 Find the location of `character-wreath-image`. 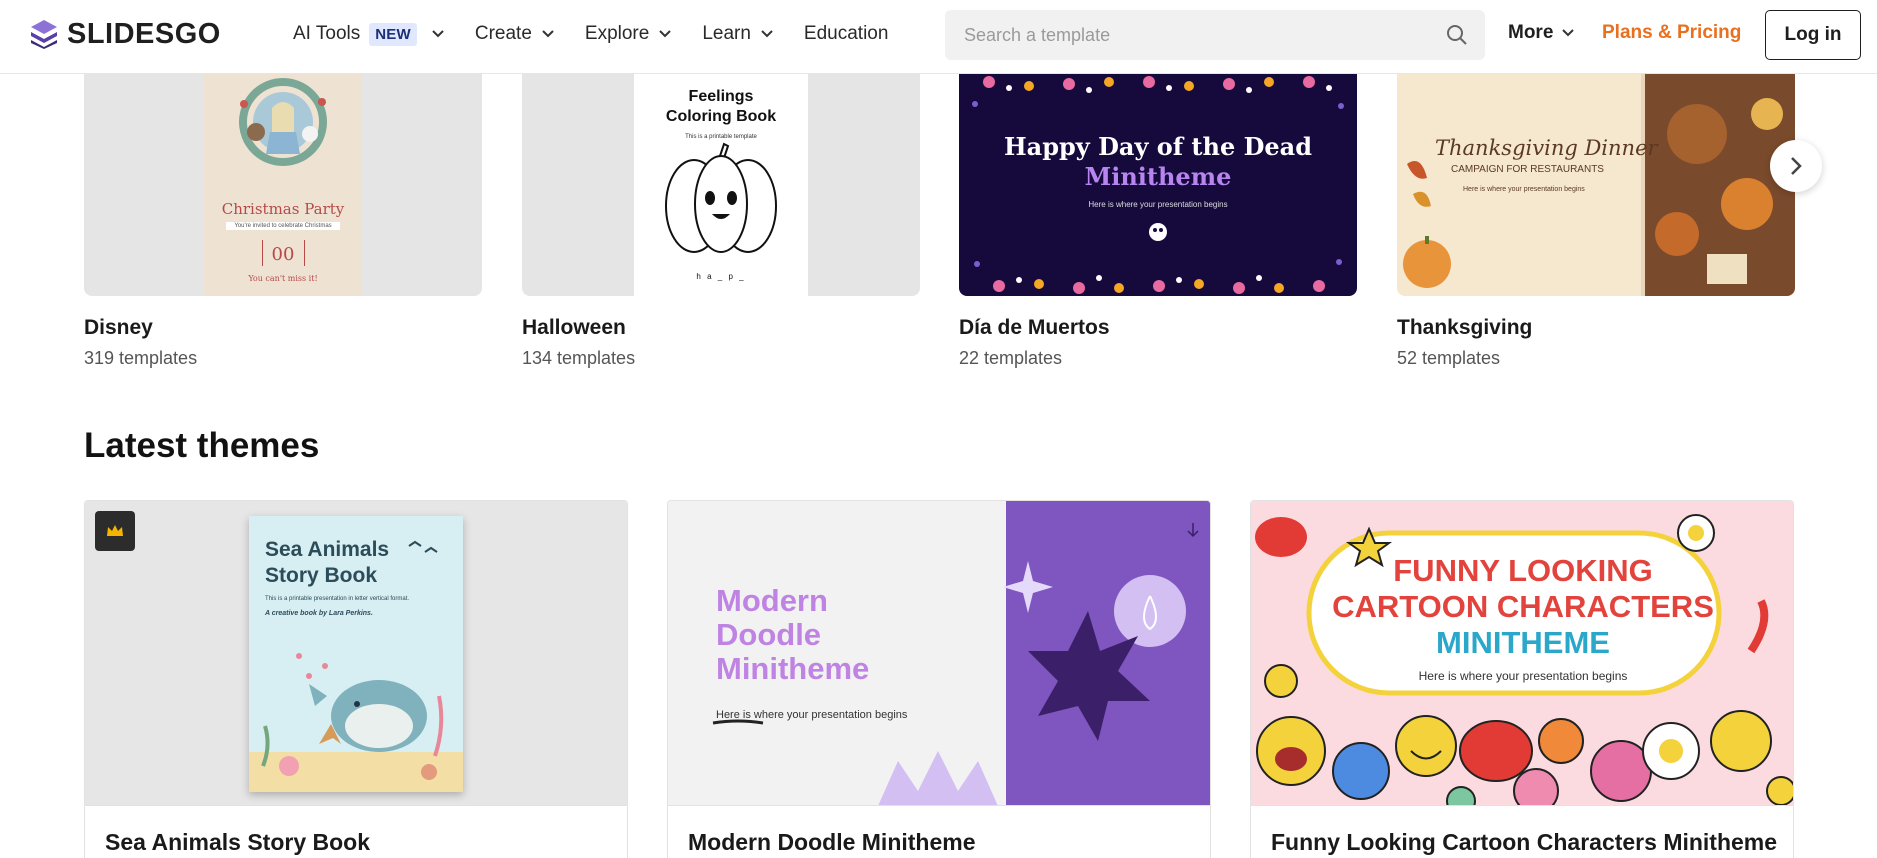

character-wreath-image is located at coordinates (283, 122).